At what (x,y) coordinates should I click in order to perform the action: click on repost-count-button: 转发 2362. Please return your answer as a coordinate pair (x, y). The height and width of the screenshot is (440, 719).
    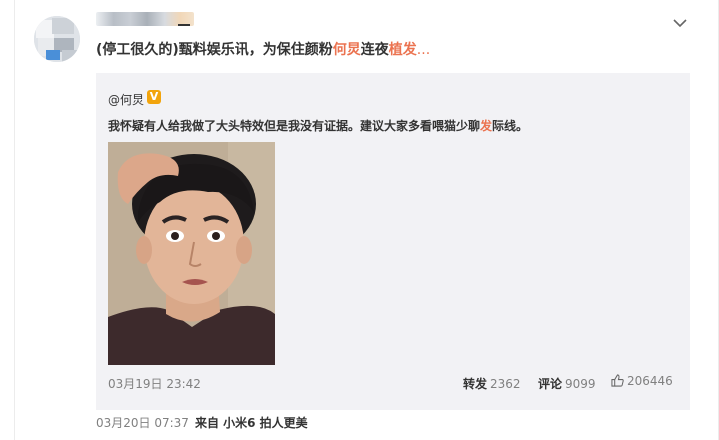
    Looking at the image, I should click on (492, 383).